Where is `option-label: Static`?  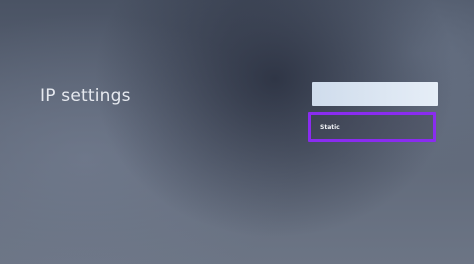 option-label: Static is located at coordinates (330, 127).